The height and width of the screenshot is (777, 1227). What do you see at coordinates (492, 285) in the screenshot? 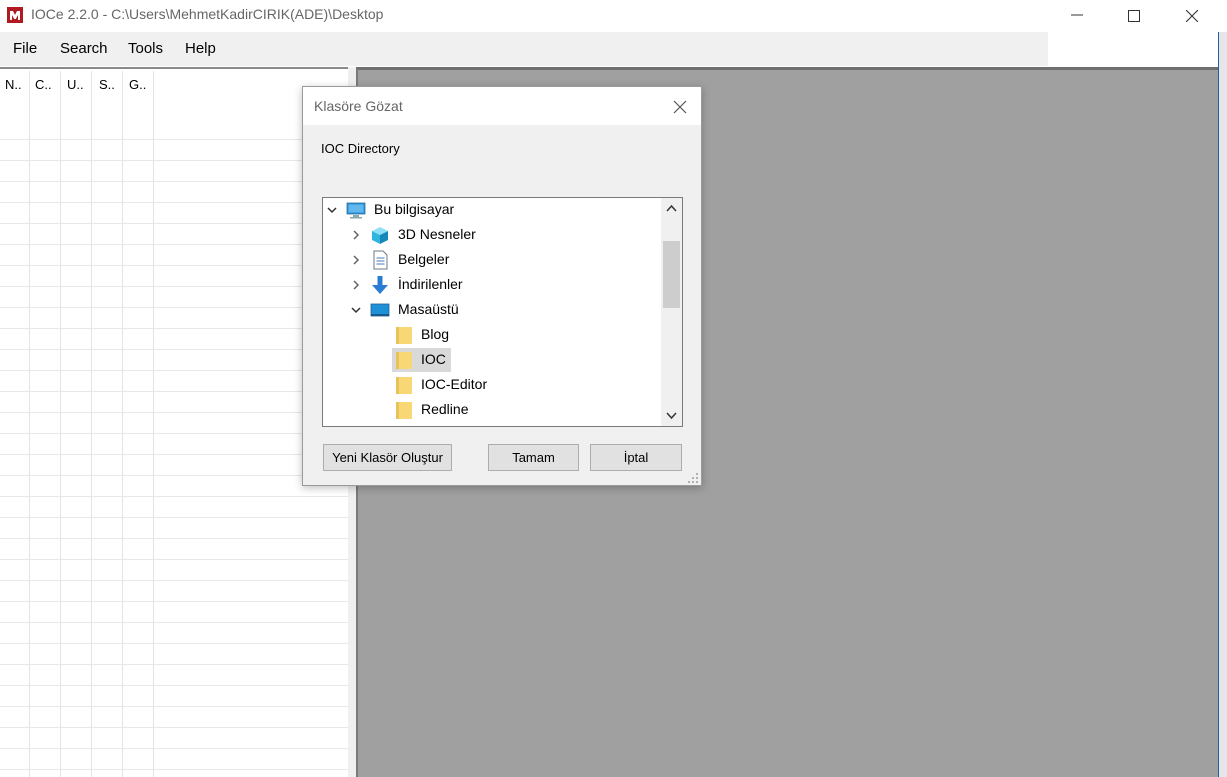
I see `tree-item-downloads: İndirilenler` at bounding box center [492, 285].